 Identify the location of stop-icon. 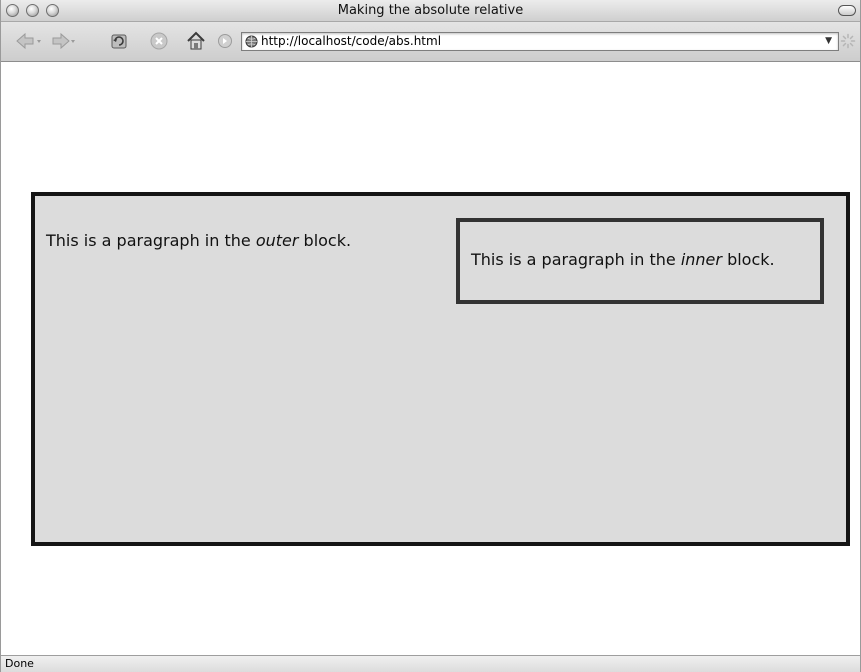
(159, 41).